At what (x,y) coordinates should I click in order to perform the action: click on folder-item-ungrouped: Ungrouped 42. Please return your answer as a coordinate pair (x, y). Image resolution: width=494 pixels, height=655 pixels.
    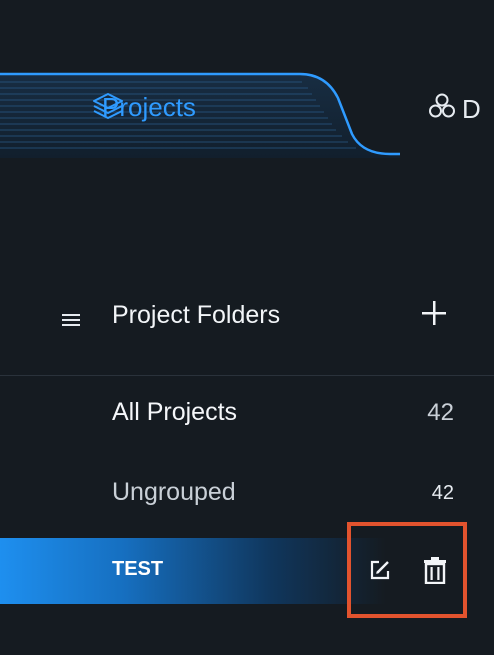
    Looking at the image, I should click on (247, 495).